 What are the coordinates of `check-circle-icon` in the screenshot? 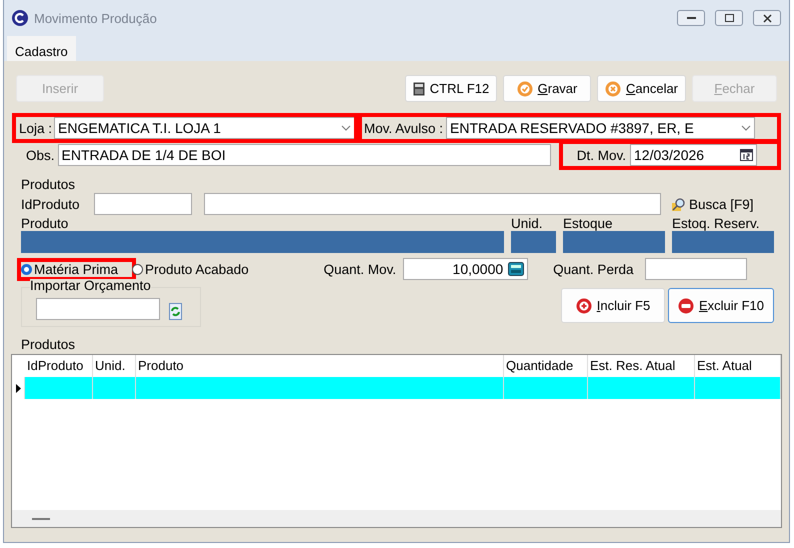 It's located at (524, 88).